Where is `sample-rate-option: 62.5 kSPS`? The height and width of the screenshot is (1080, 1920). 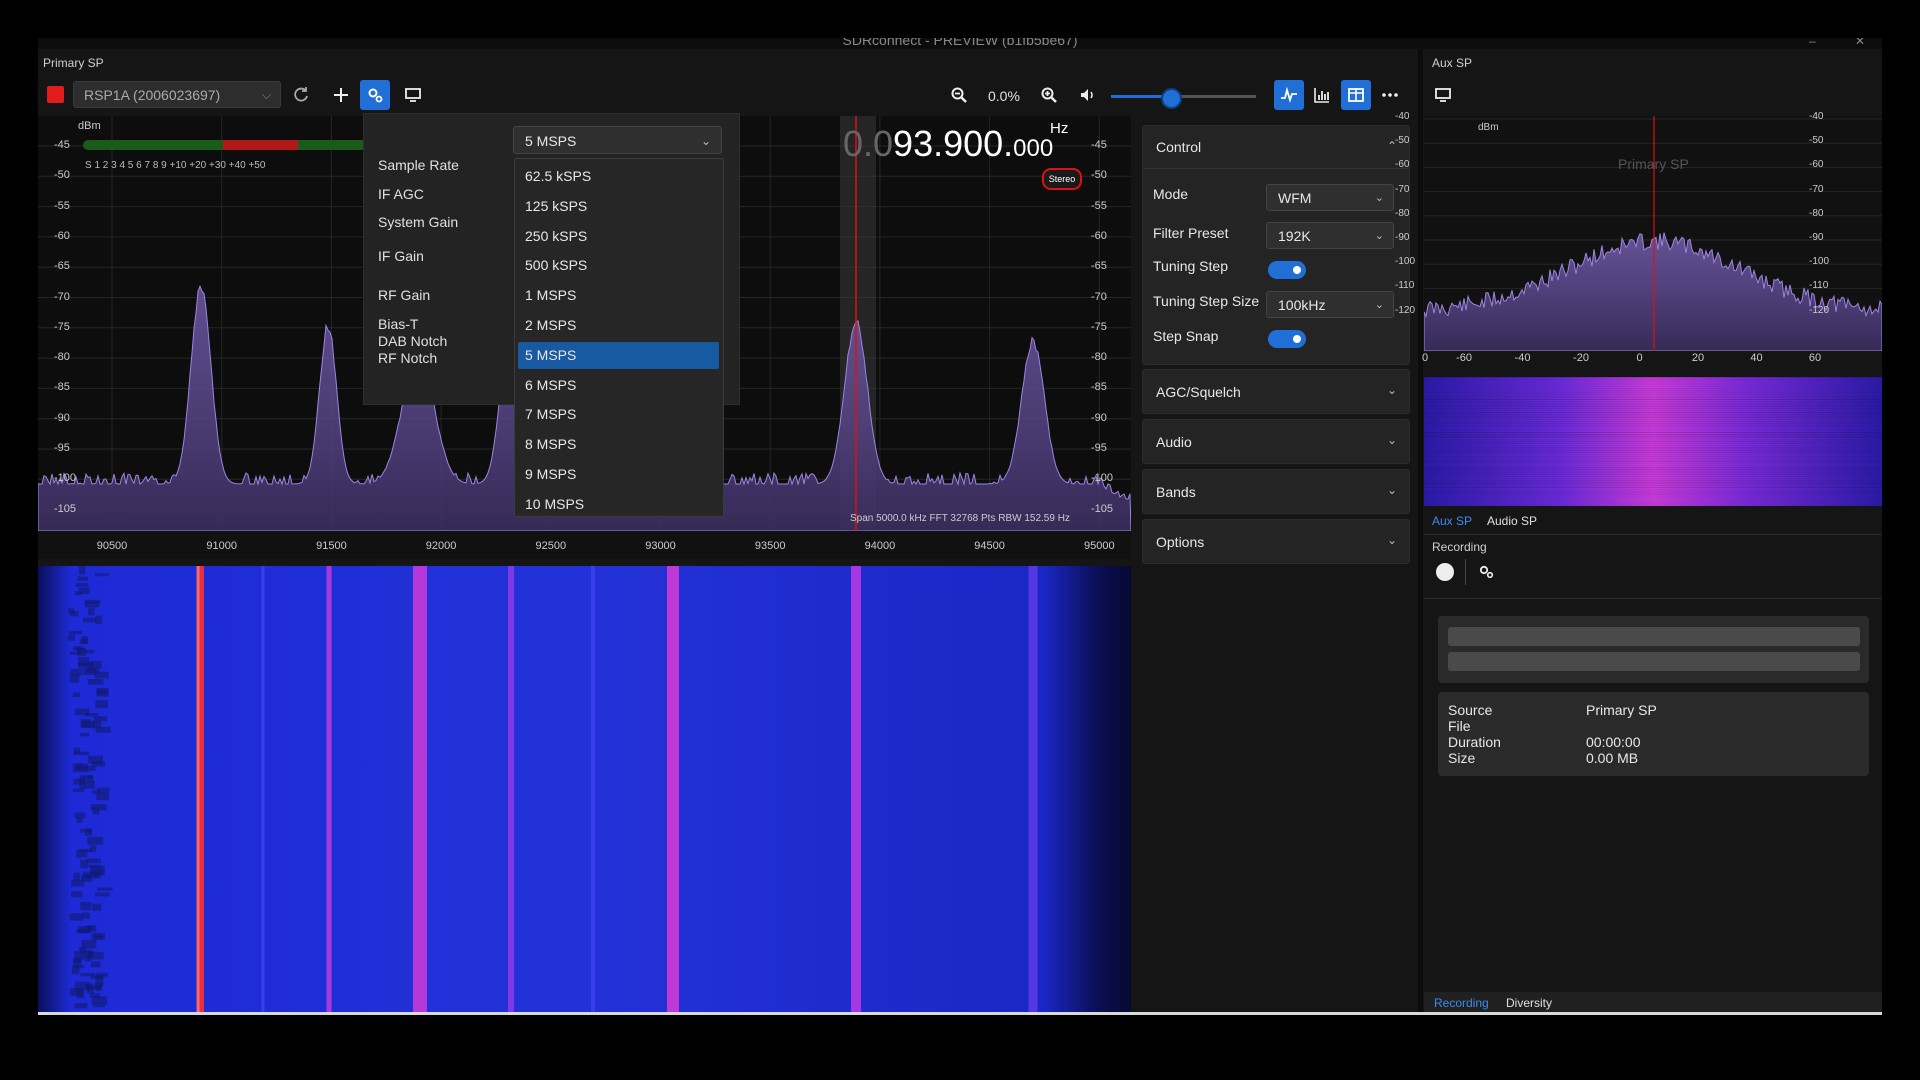
sample-rate-option: 62.5 kSPS is located at coordinates (618, 176).